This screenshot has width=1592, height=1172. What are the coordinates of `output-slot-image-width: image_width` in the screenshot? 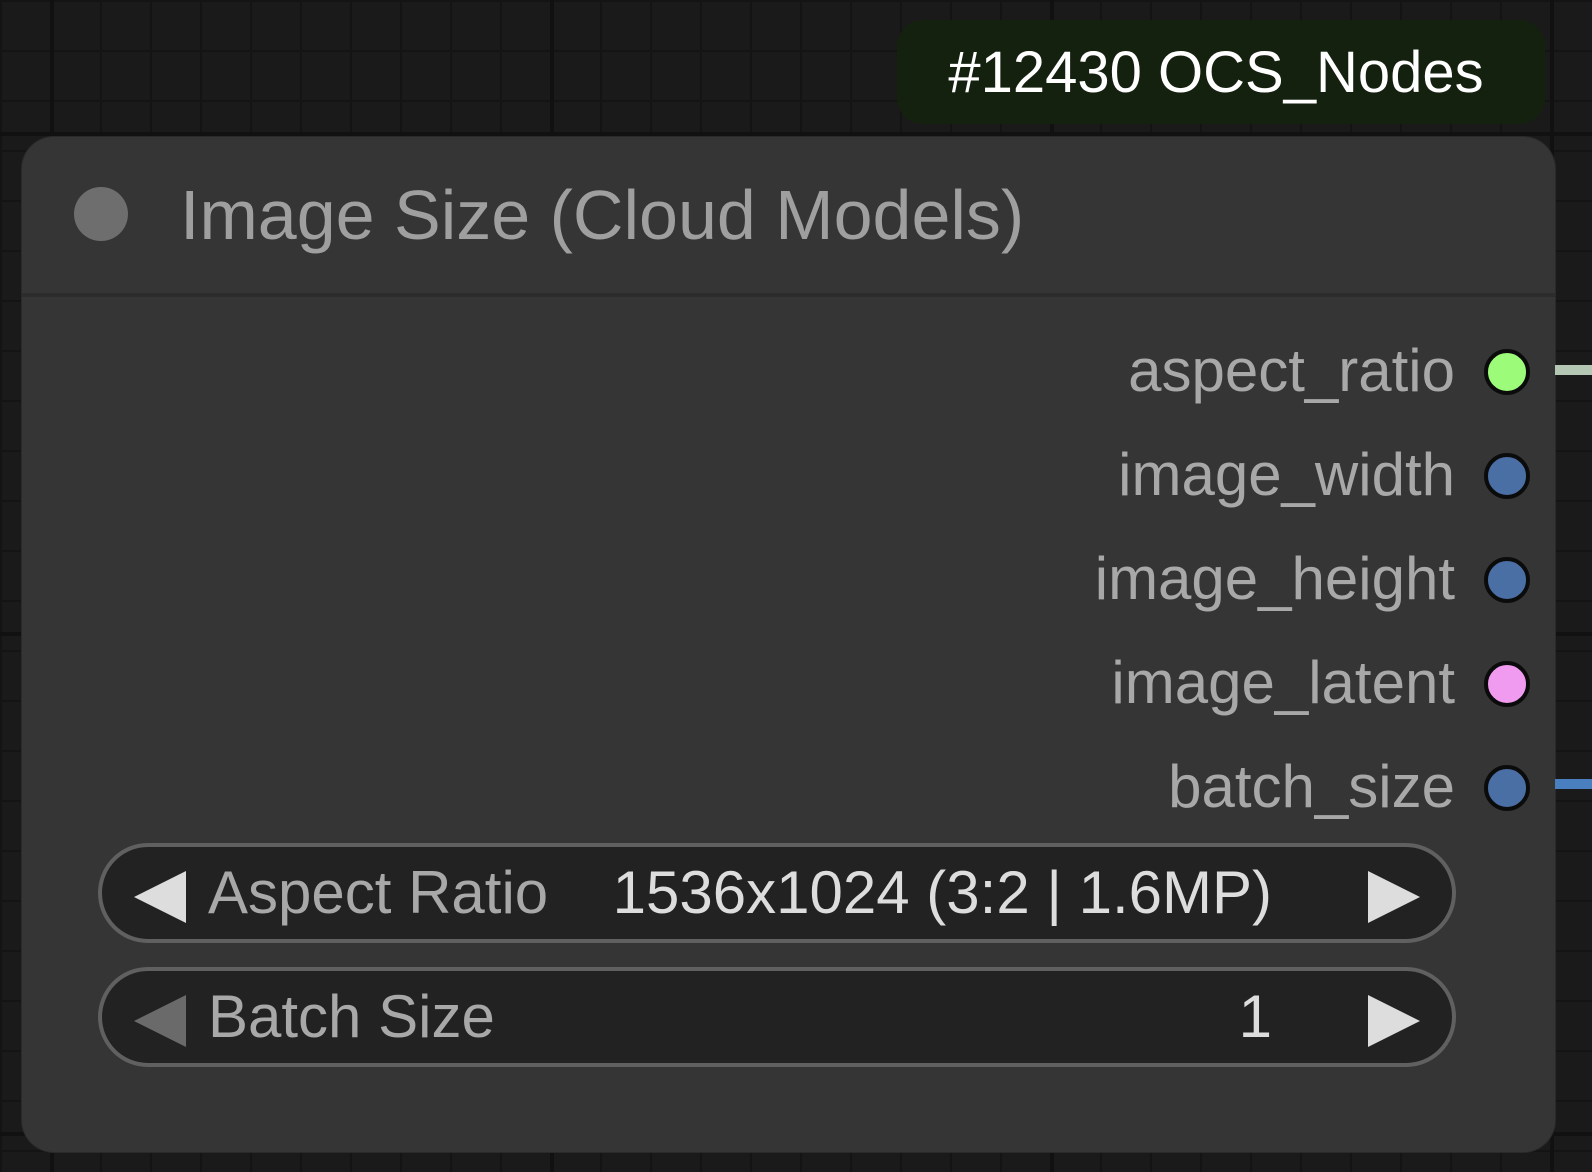 It's located at (1055, 475).